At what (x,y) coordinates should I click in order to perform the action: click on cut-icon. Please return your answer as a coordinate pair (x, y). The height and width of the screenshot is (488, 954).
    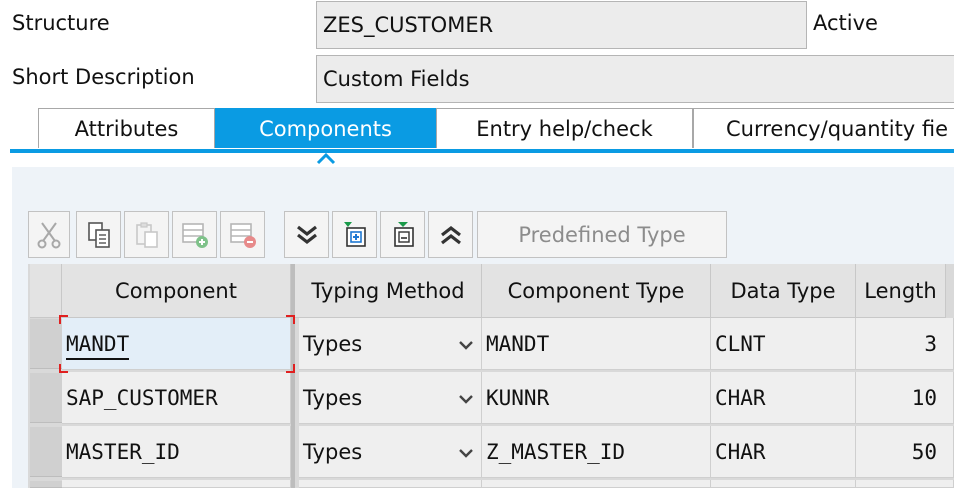
    Looking at the image, I should click on (49, 234).